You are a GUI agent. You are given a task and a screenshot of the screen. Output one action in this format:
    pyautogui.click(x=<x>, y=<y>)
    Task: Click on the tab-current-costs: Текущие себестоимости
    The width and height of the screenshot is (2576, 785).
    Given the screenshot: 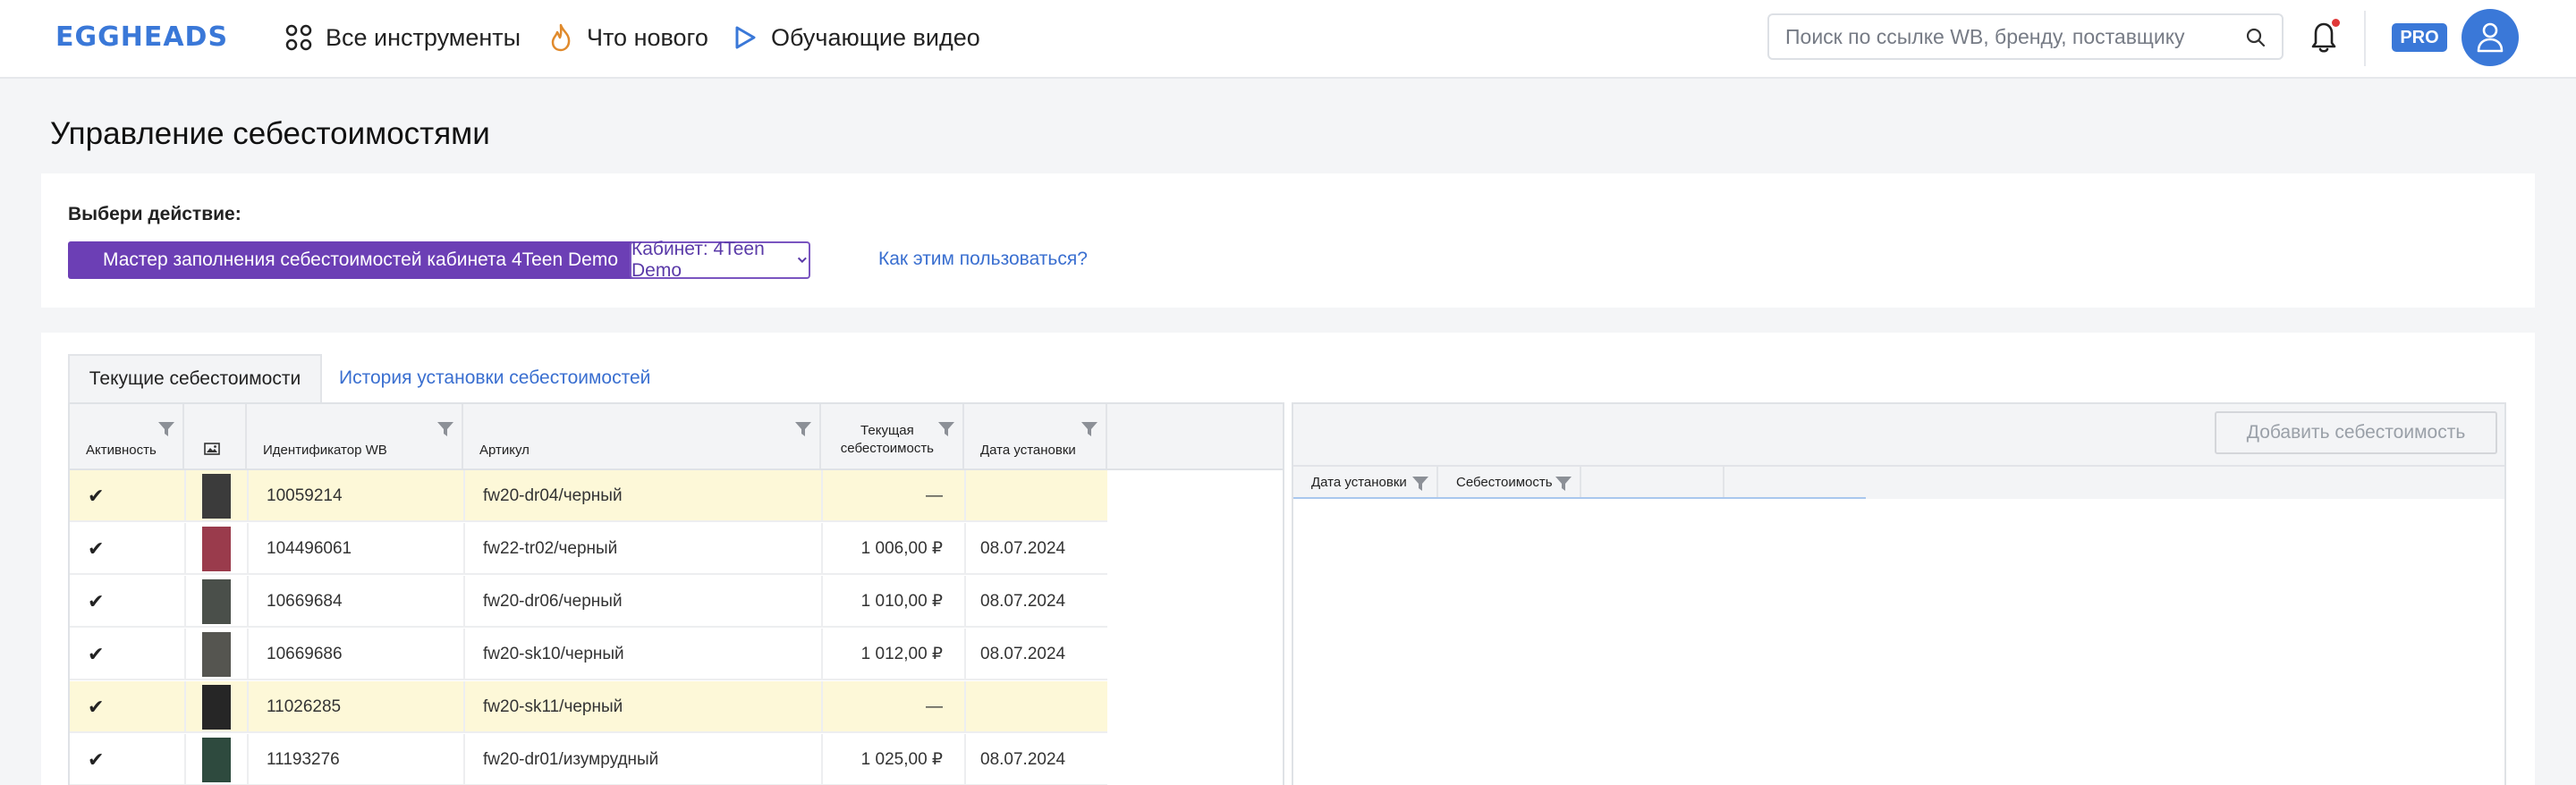 What is the action you would take?
    pyautogui.click(x=195, y=378)
    